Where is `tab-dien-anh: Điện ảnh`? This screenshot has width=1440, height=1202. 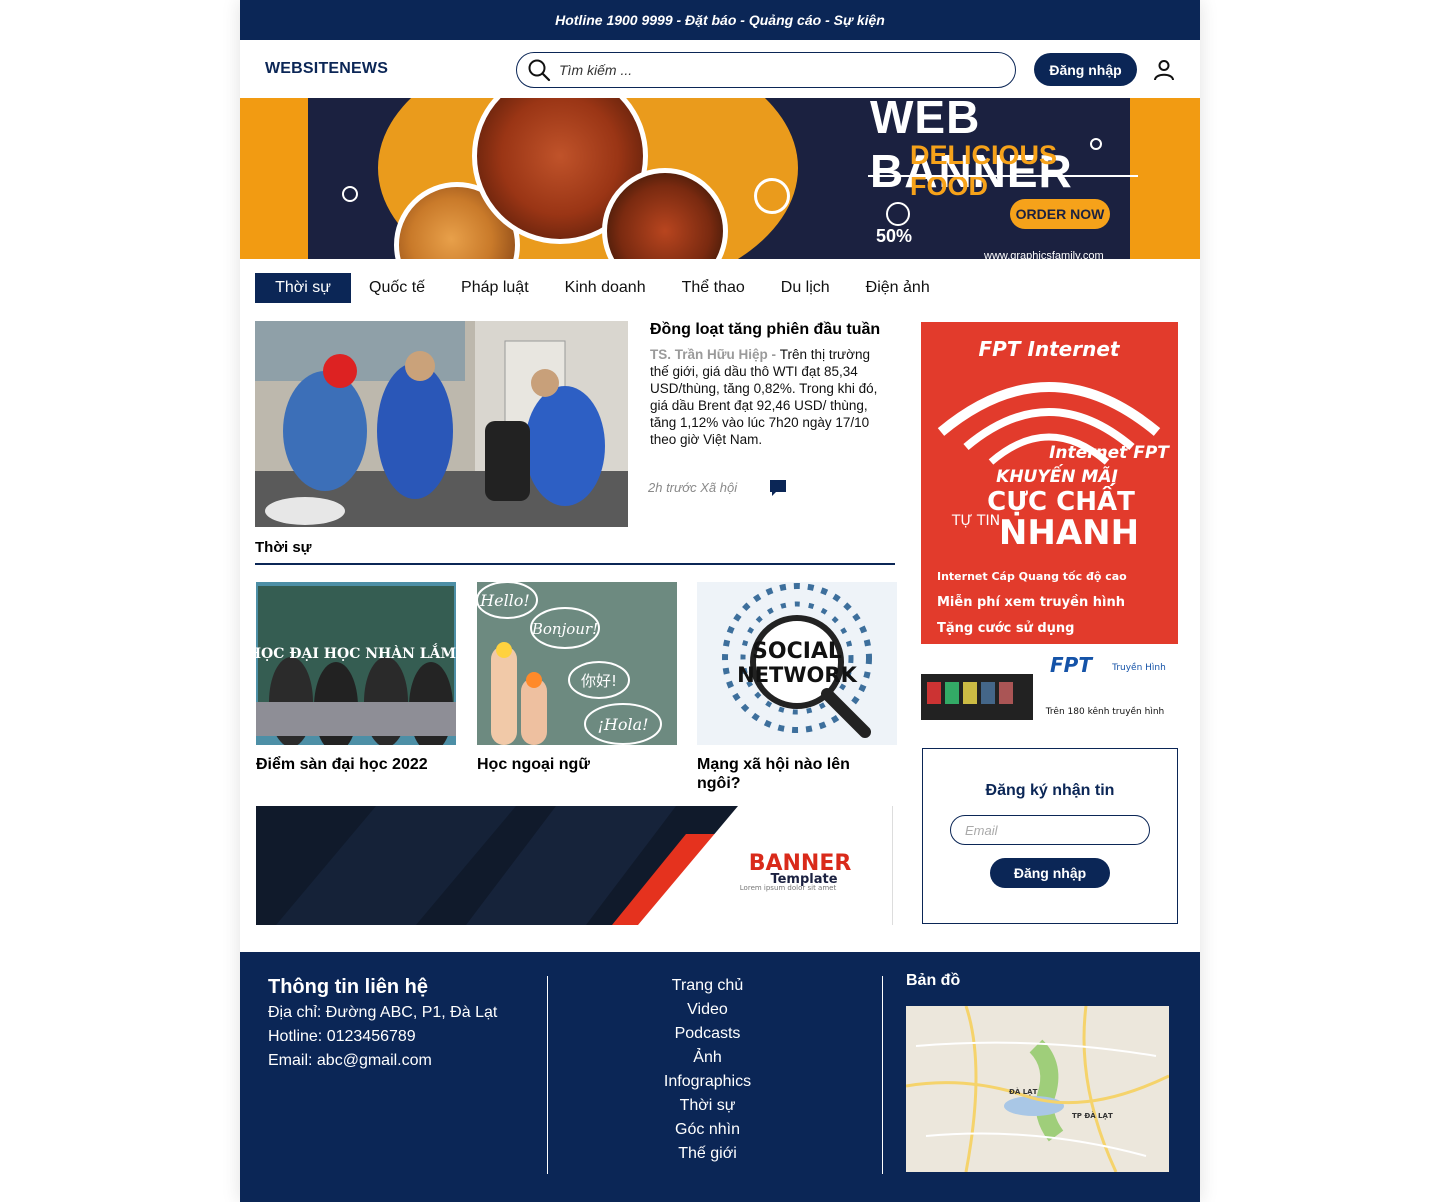
tab-dien-anh: Điện ảnh is located at coordinates (898, 288).